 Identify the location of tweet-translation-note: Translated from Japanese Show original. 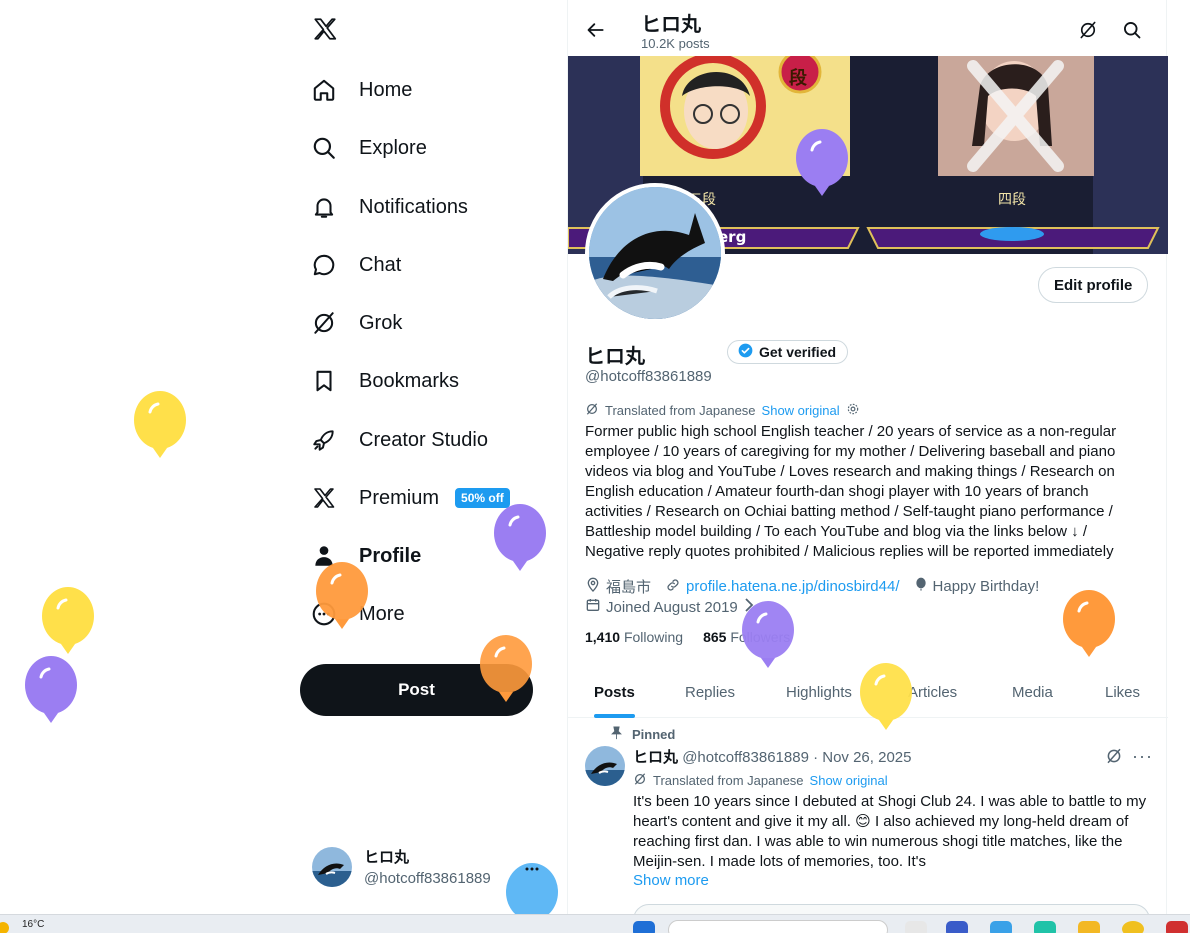
(760, 780).